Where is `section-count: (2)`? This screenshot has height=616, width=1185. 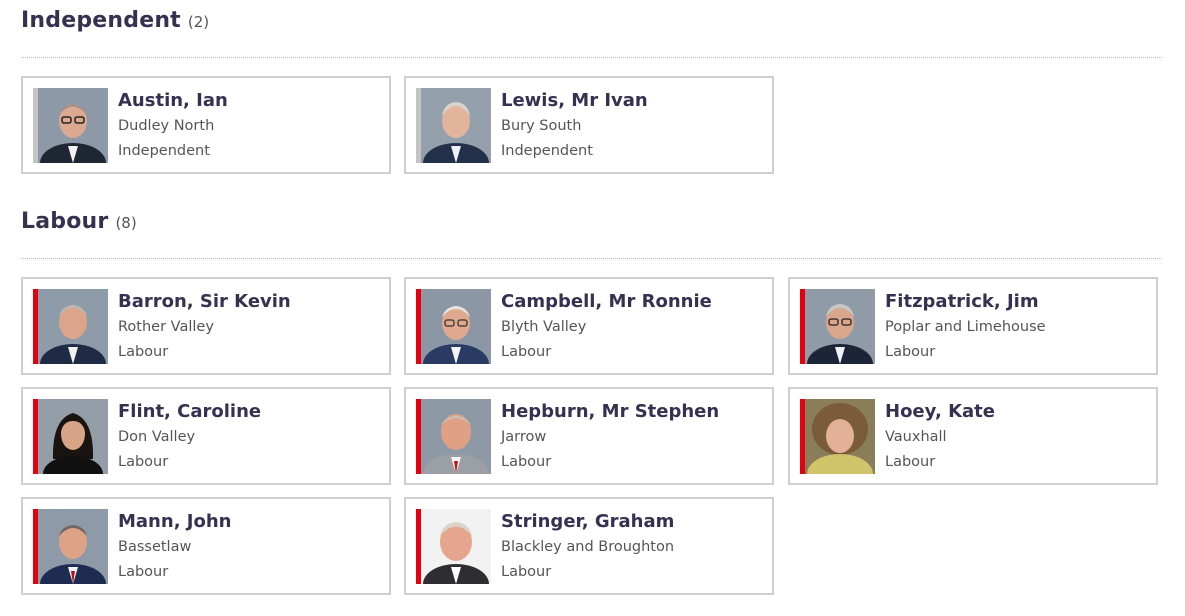 section-count: (2) is located at coordinates (198, 22).